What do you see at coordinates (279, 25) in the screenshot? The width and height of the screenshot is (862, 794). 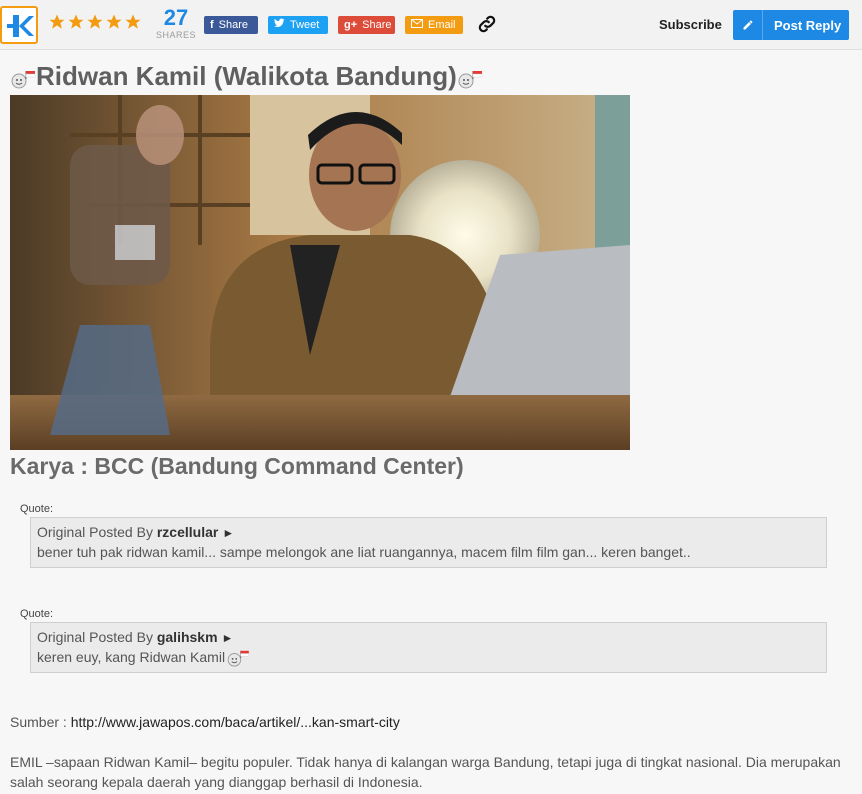 I see `twitter-icon` at bounding box center [279, 25].